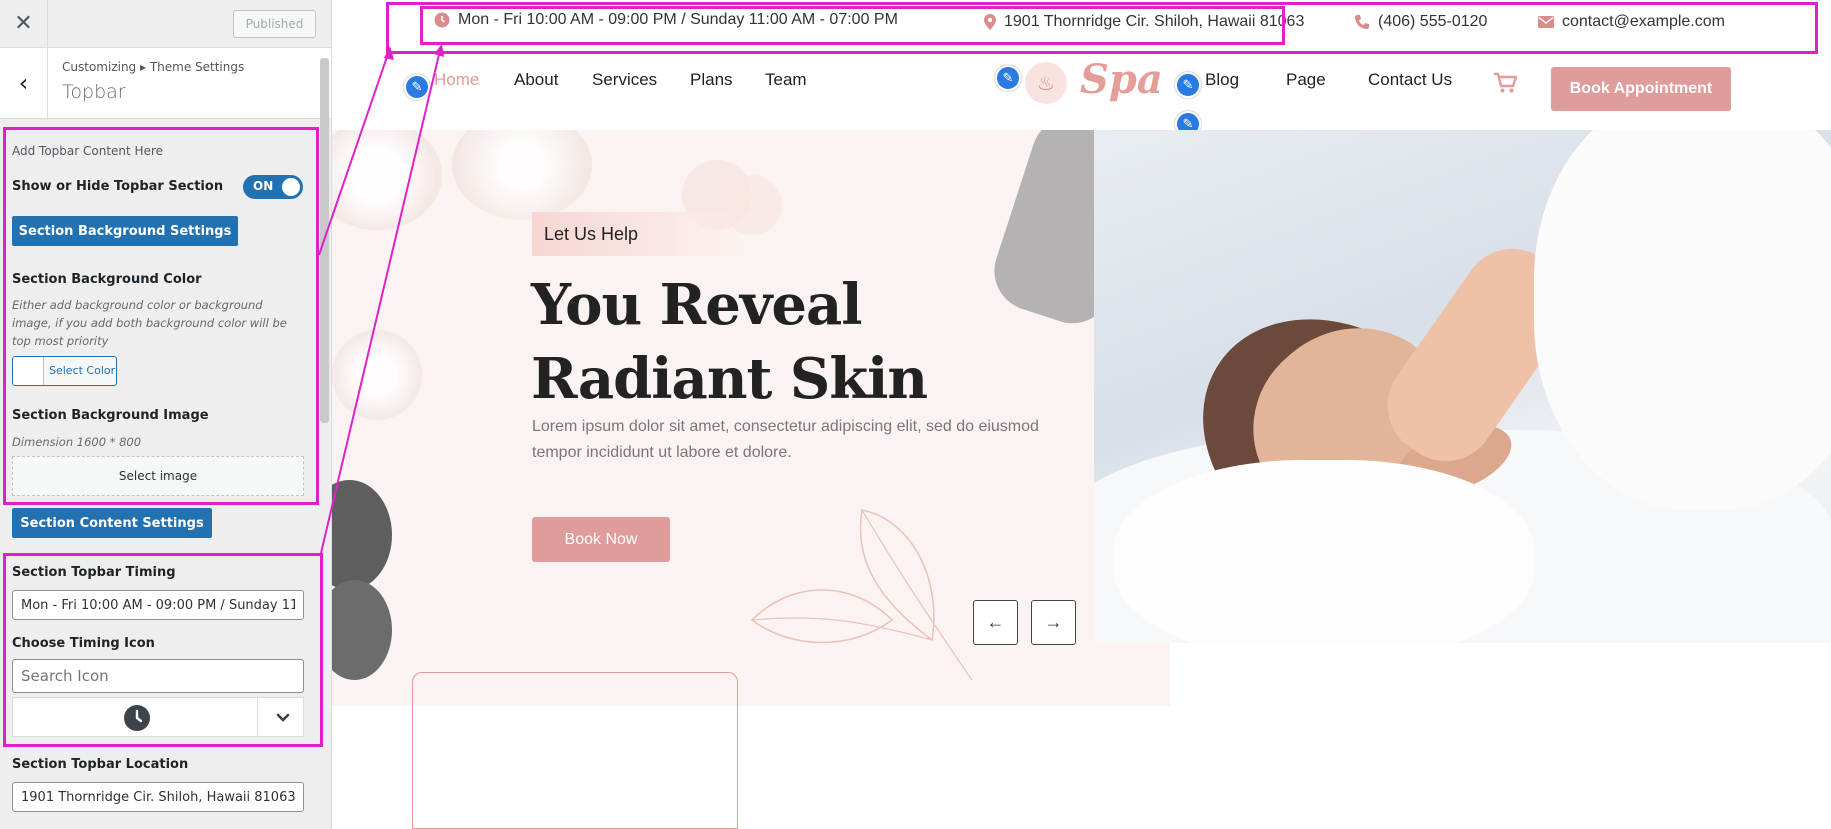 The image size is (1831, 829). I want to click on search-icon-input, so click(158, 676).